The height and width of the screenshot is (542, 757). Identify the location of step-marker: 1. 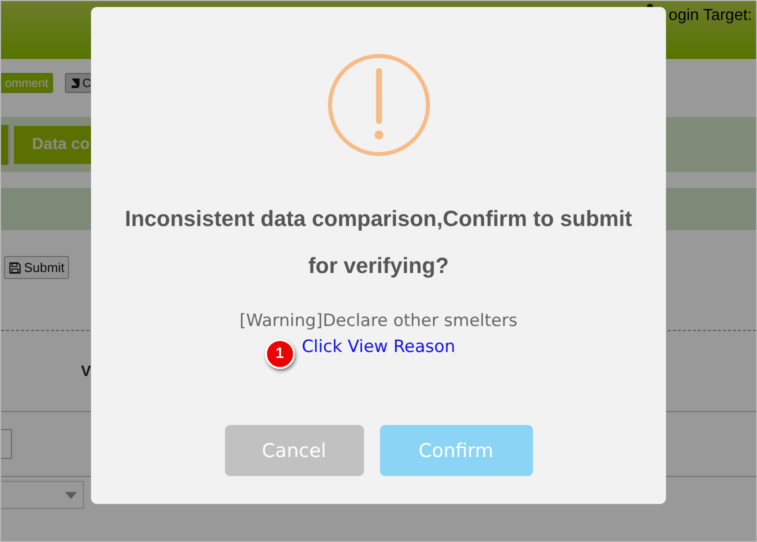
(279, 354).